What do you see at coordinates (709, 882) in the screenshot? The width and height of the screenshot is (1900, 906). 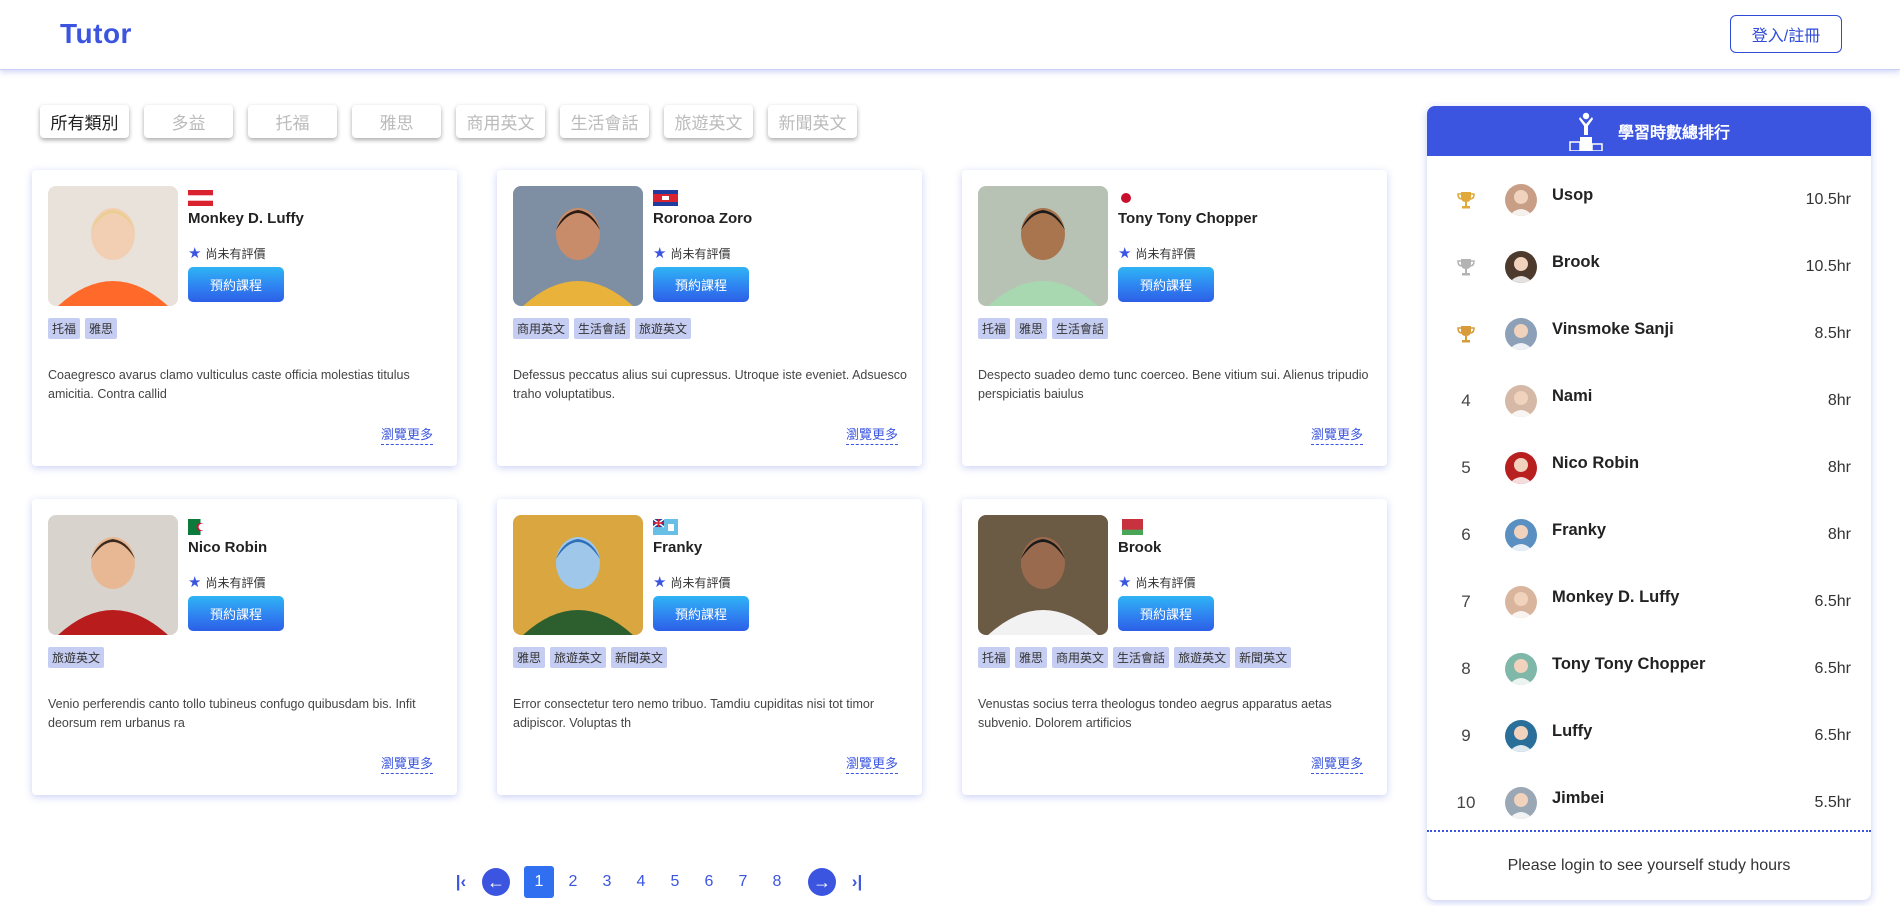 I see `page-6: 6` at bounding box center [709, 882].